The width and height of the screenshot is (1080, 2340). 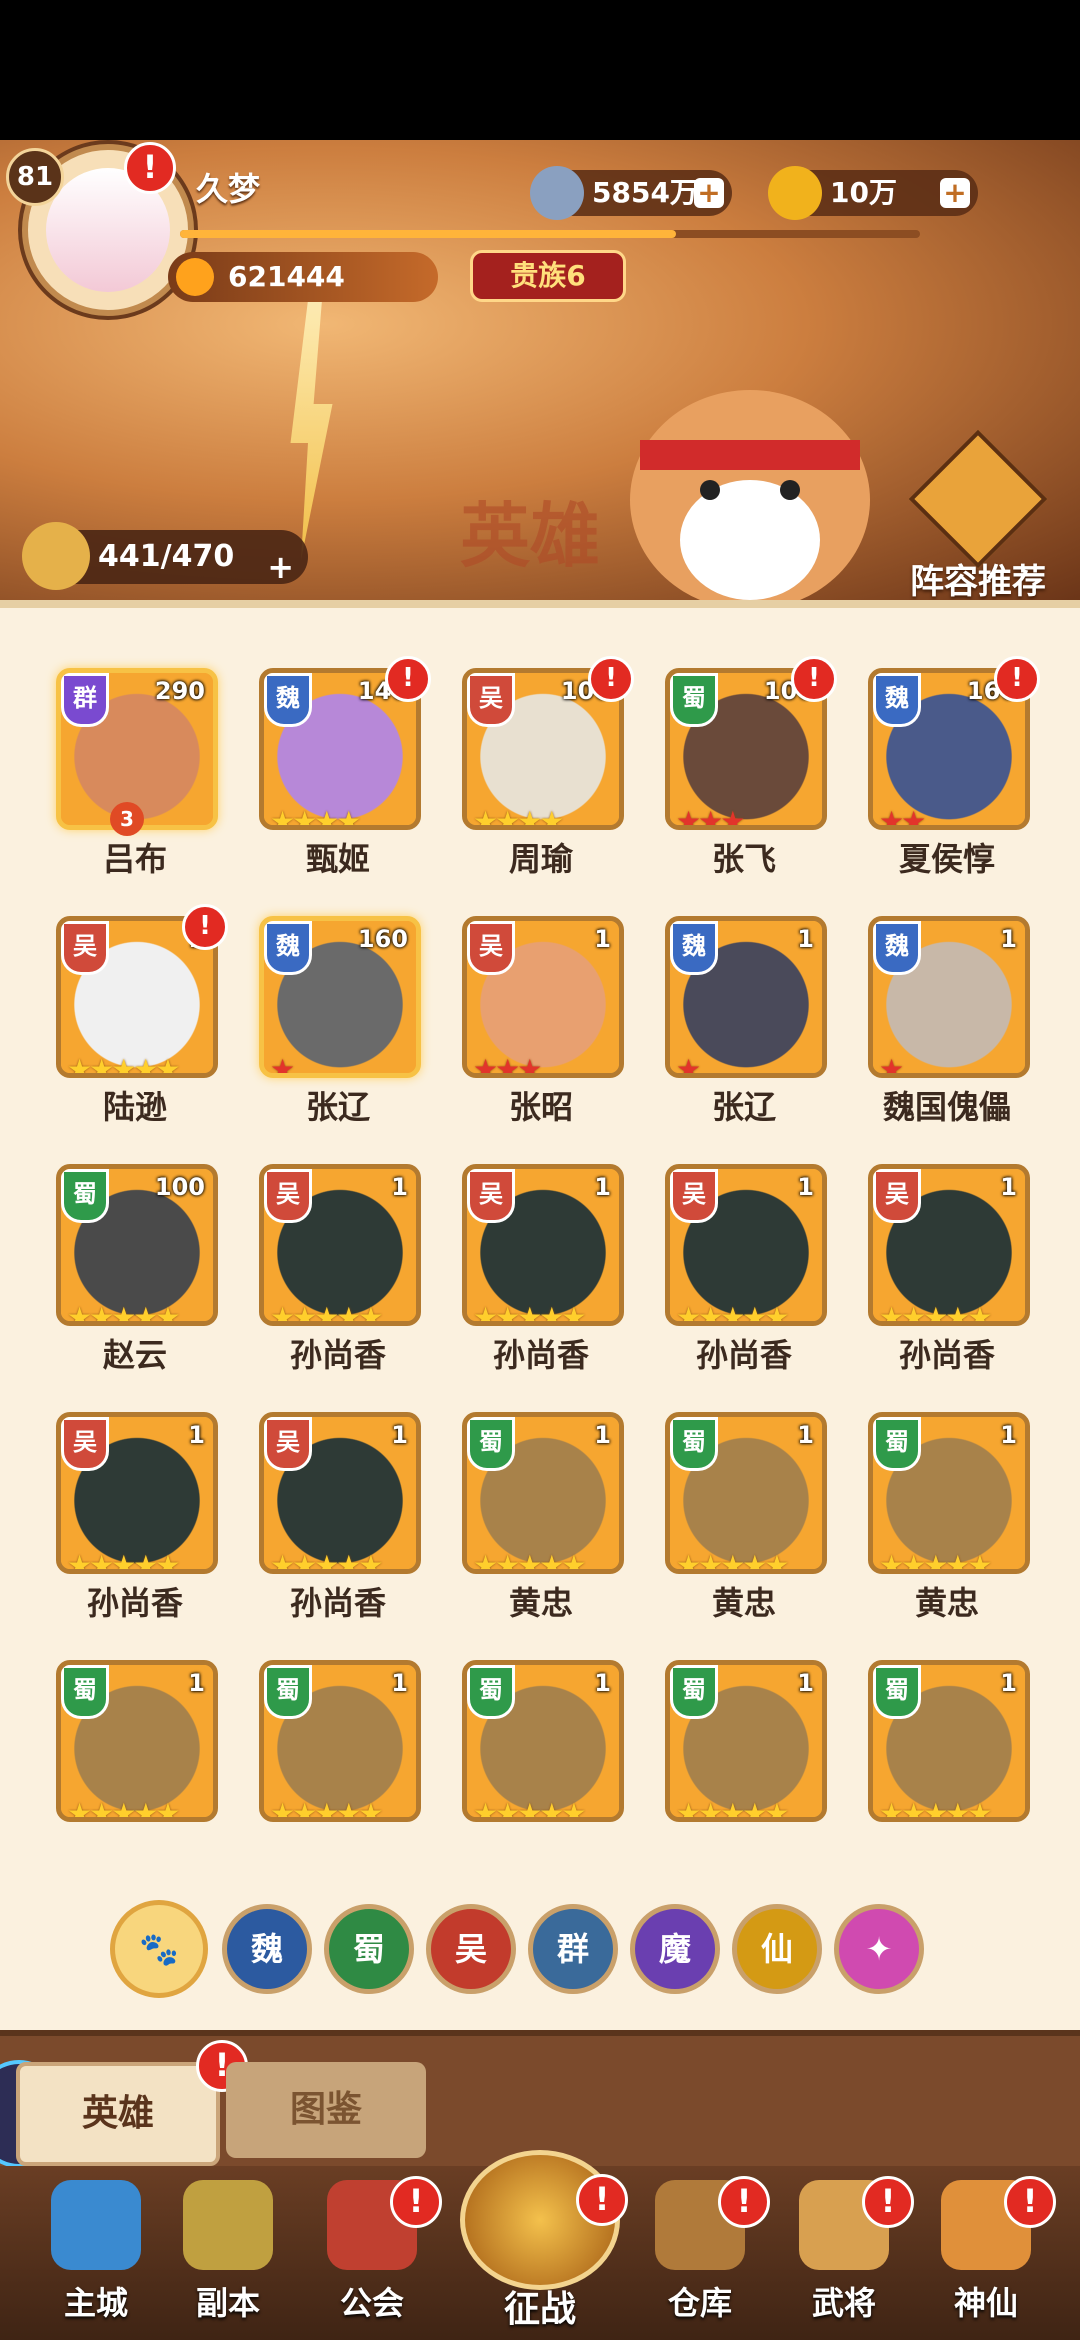 I want to click on silver-amount: 5854万, so click(x=645, y=192).